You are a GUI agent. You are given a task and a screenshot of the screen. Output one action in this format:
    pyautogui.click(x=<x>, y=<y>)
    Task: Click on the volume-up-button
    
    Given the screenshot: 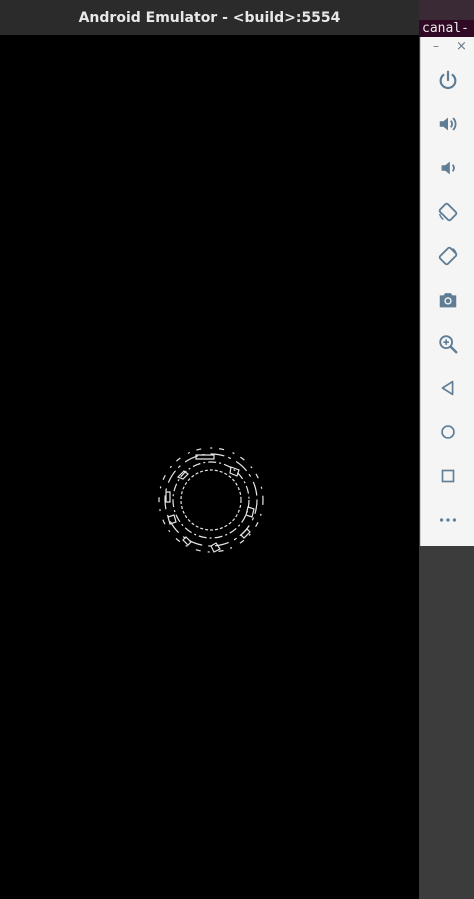 What is the action you would take?
    pyautogui.click(x=448, y=124)
    